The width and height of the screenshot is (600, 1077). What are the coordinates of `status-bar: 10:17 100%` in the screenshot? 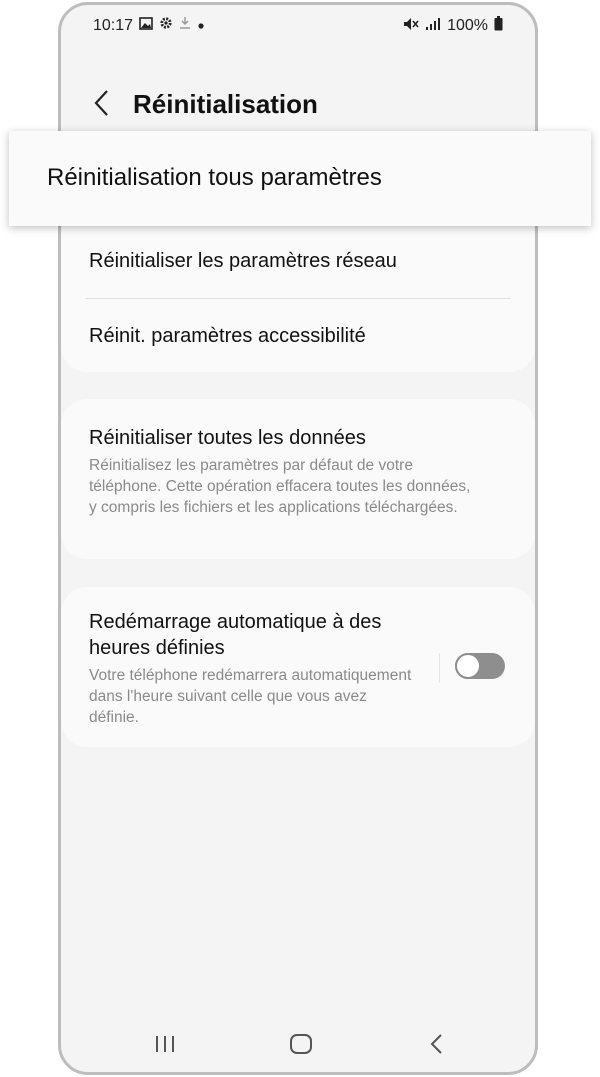 It's located at (298, 25).